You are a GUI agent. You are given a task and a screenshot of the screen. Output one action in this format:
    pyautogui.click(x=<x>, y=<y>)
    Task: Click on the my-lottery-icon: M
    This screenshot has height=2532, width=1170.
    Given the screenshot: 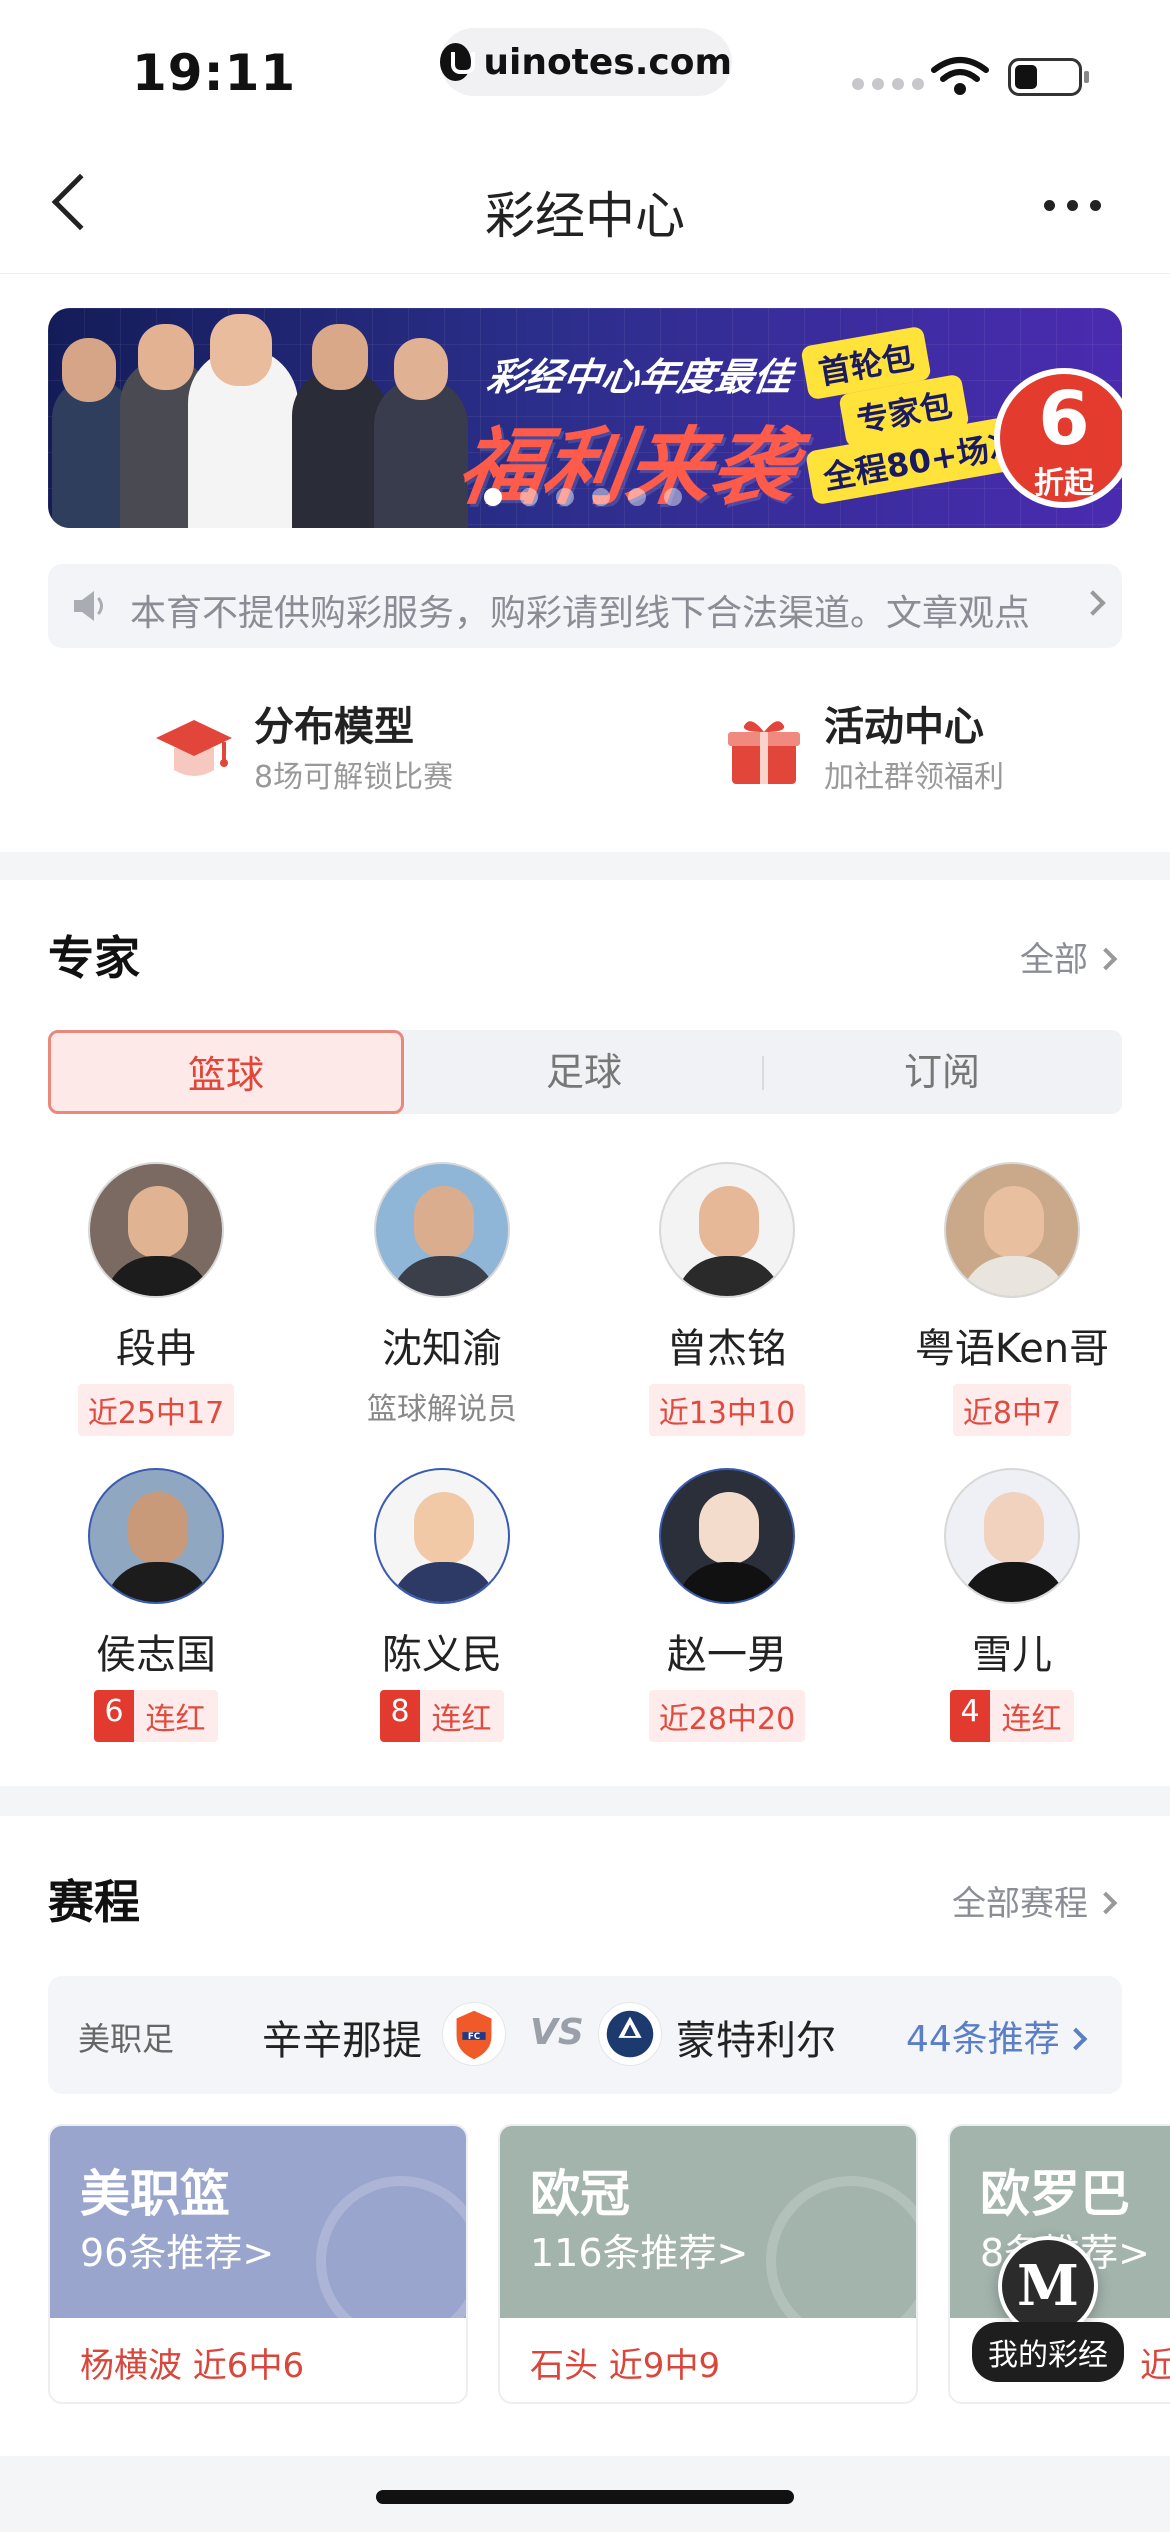 What is the action you would take?
    pyautogui.click(x=1048, y=2286)
    